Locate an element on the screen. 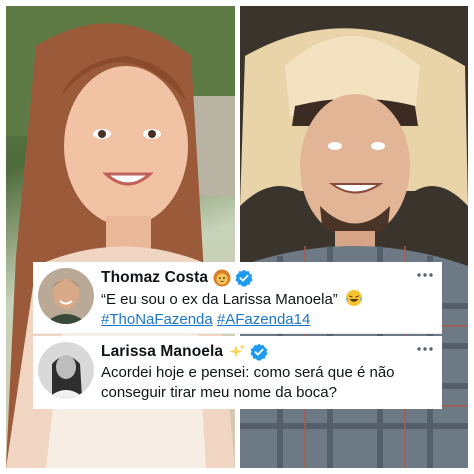 The height and width of the screenshot is (474, 474). name-row: Larissa Manoela is located at coordinates (184, 352).